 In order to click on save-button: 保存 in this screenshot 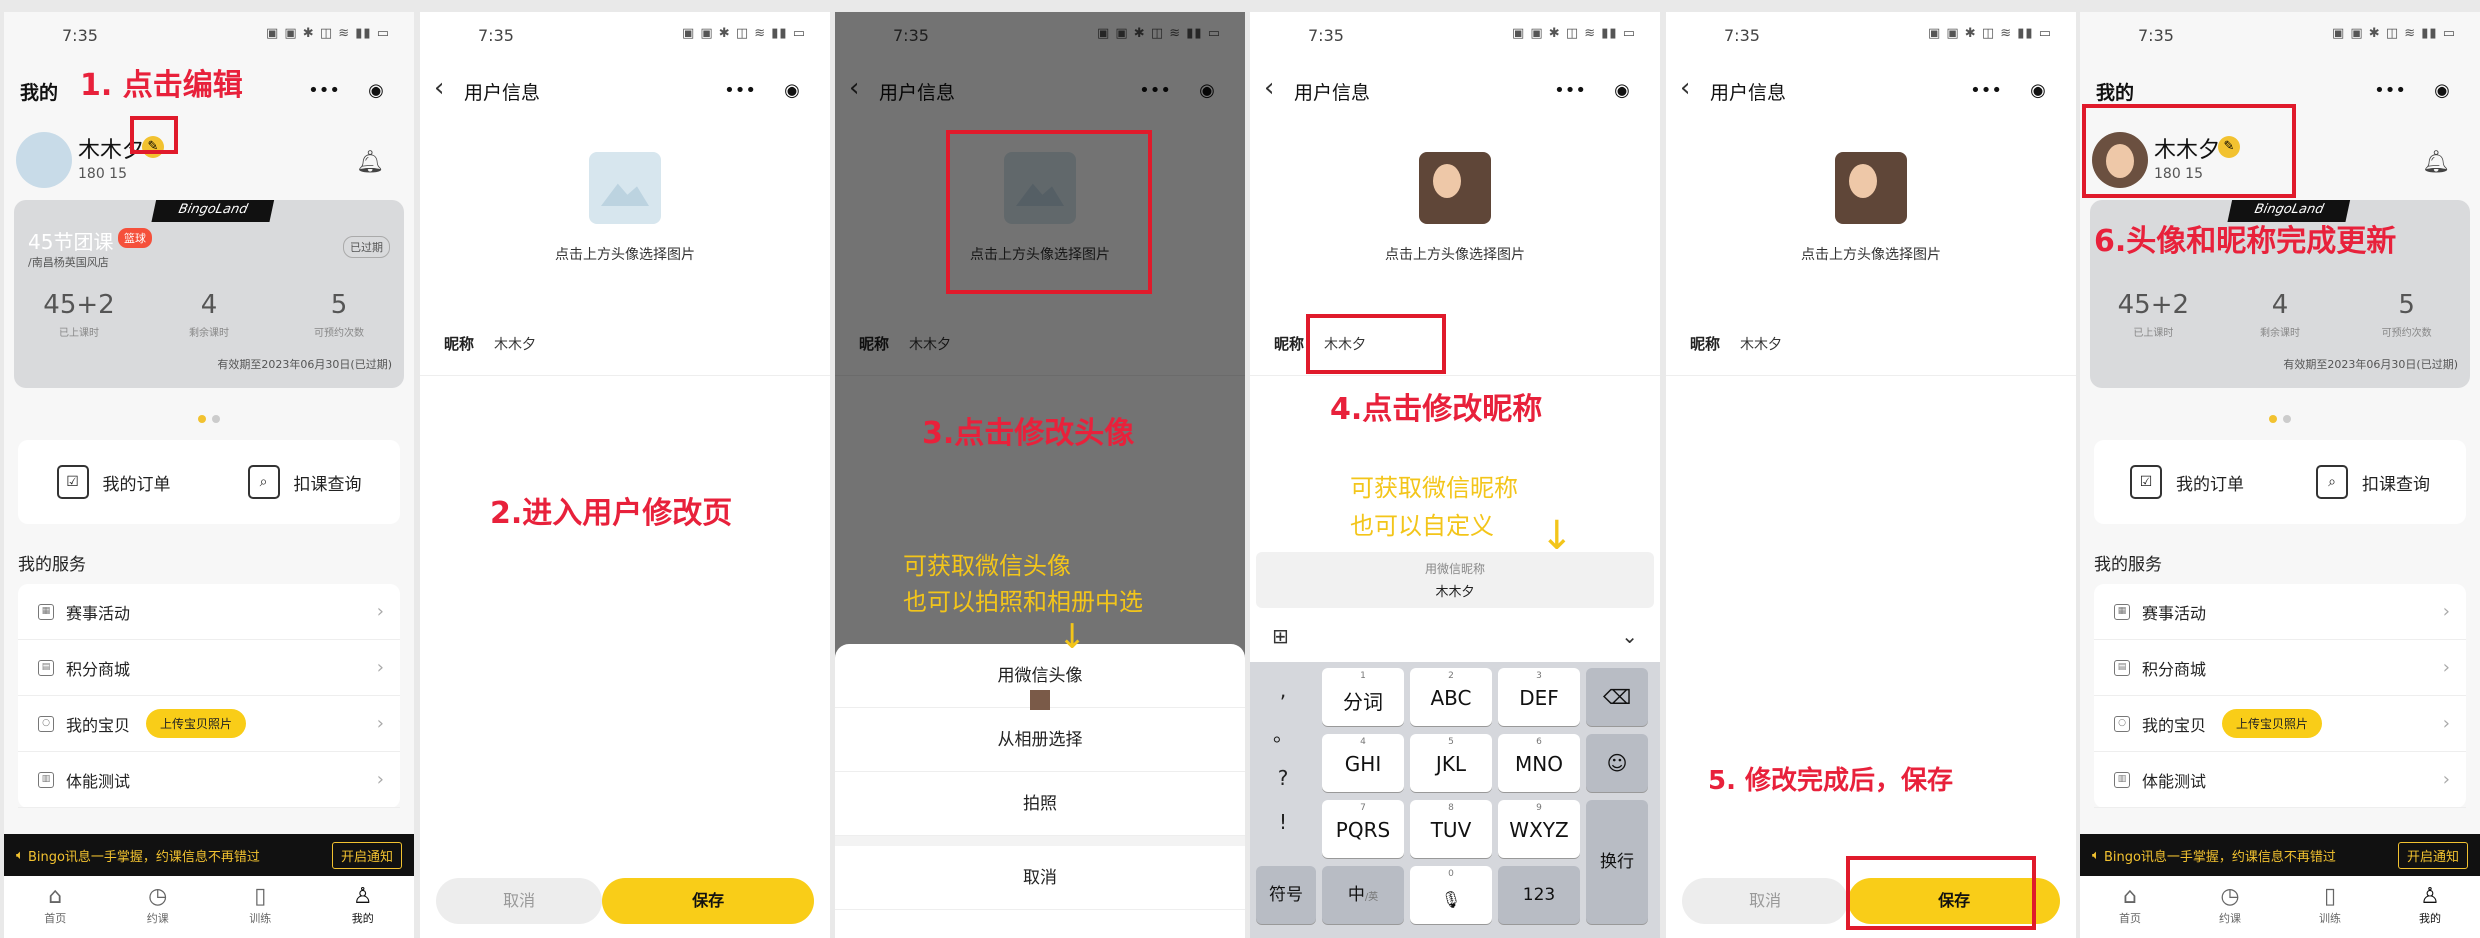, I will do `click(708, 901)`.